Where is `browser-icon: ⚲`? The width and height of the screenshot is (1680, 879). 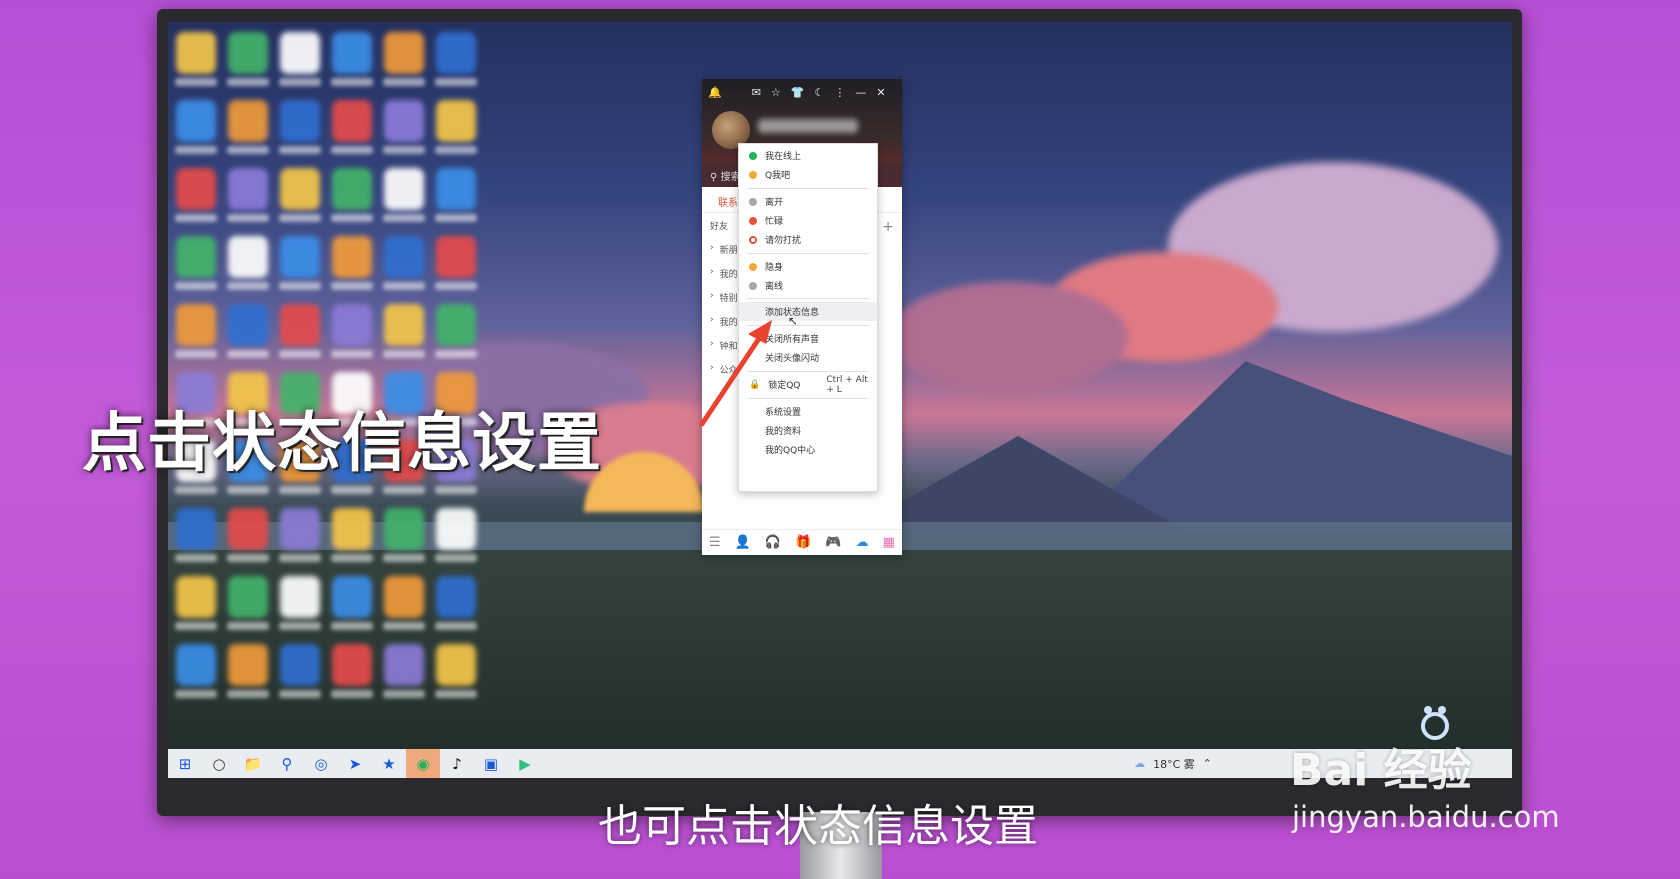
browser-icon: ⚲ is located at coordinates (287, 763).